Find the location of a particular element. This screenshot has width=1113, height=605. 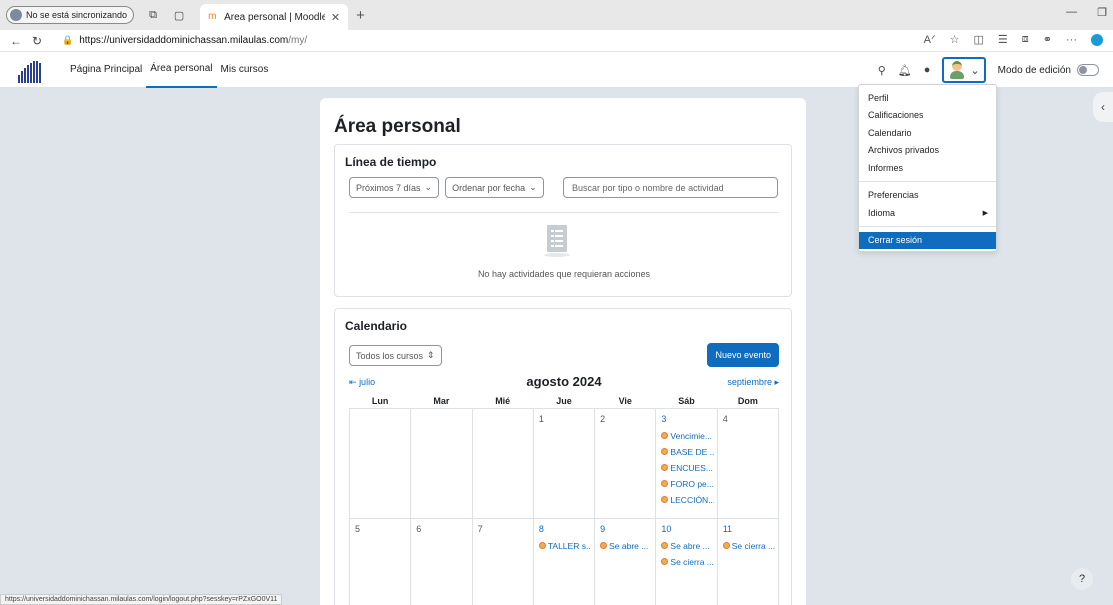

timeline-search-input: Buscar por tipo o nombre de actividad is located at coordinates (670, 187).